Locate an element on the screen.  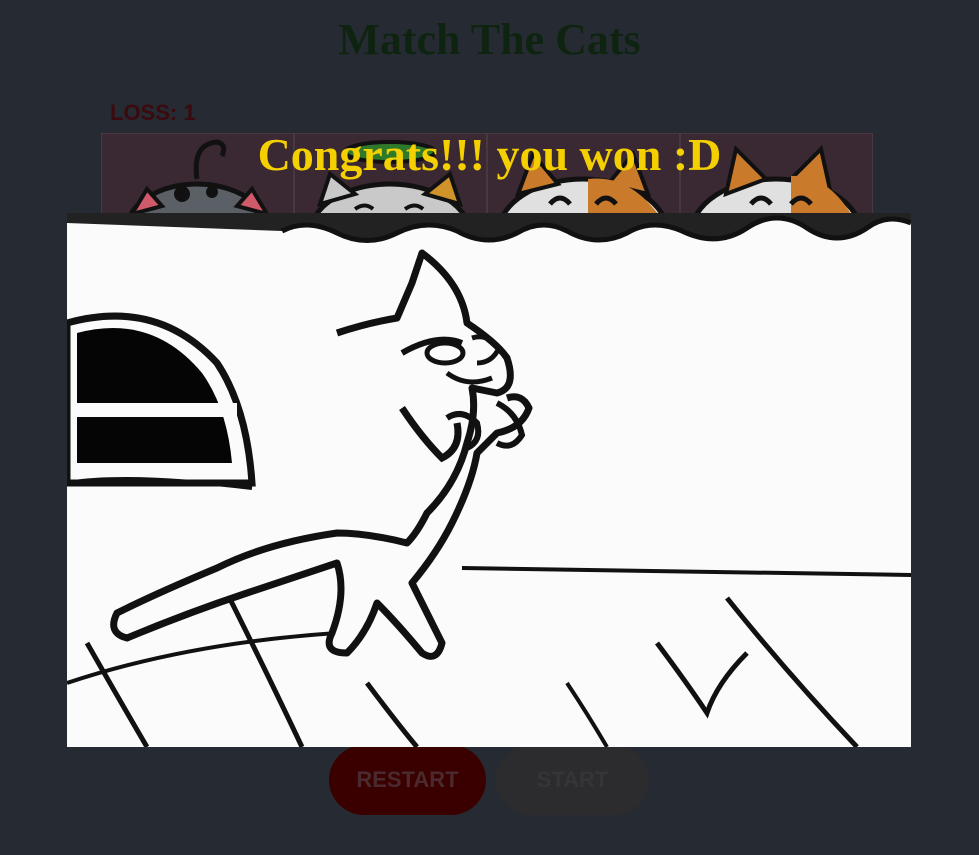
win-message: Congrats!!! you won :D is located at coordinates (489, 154).